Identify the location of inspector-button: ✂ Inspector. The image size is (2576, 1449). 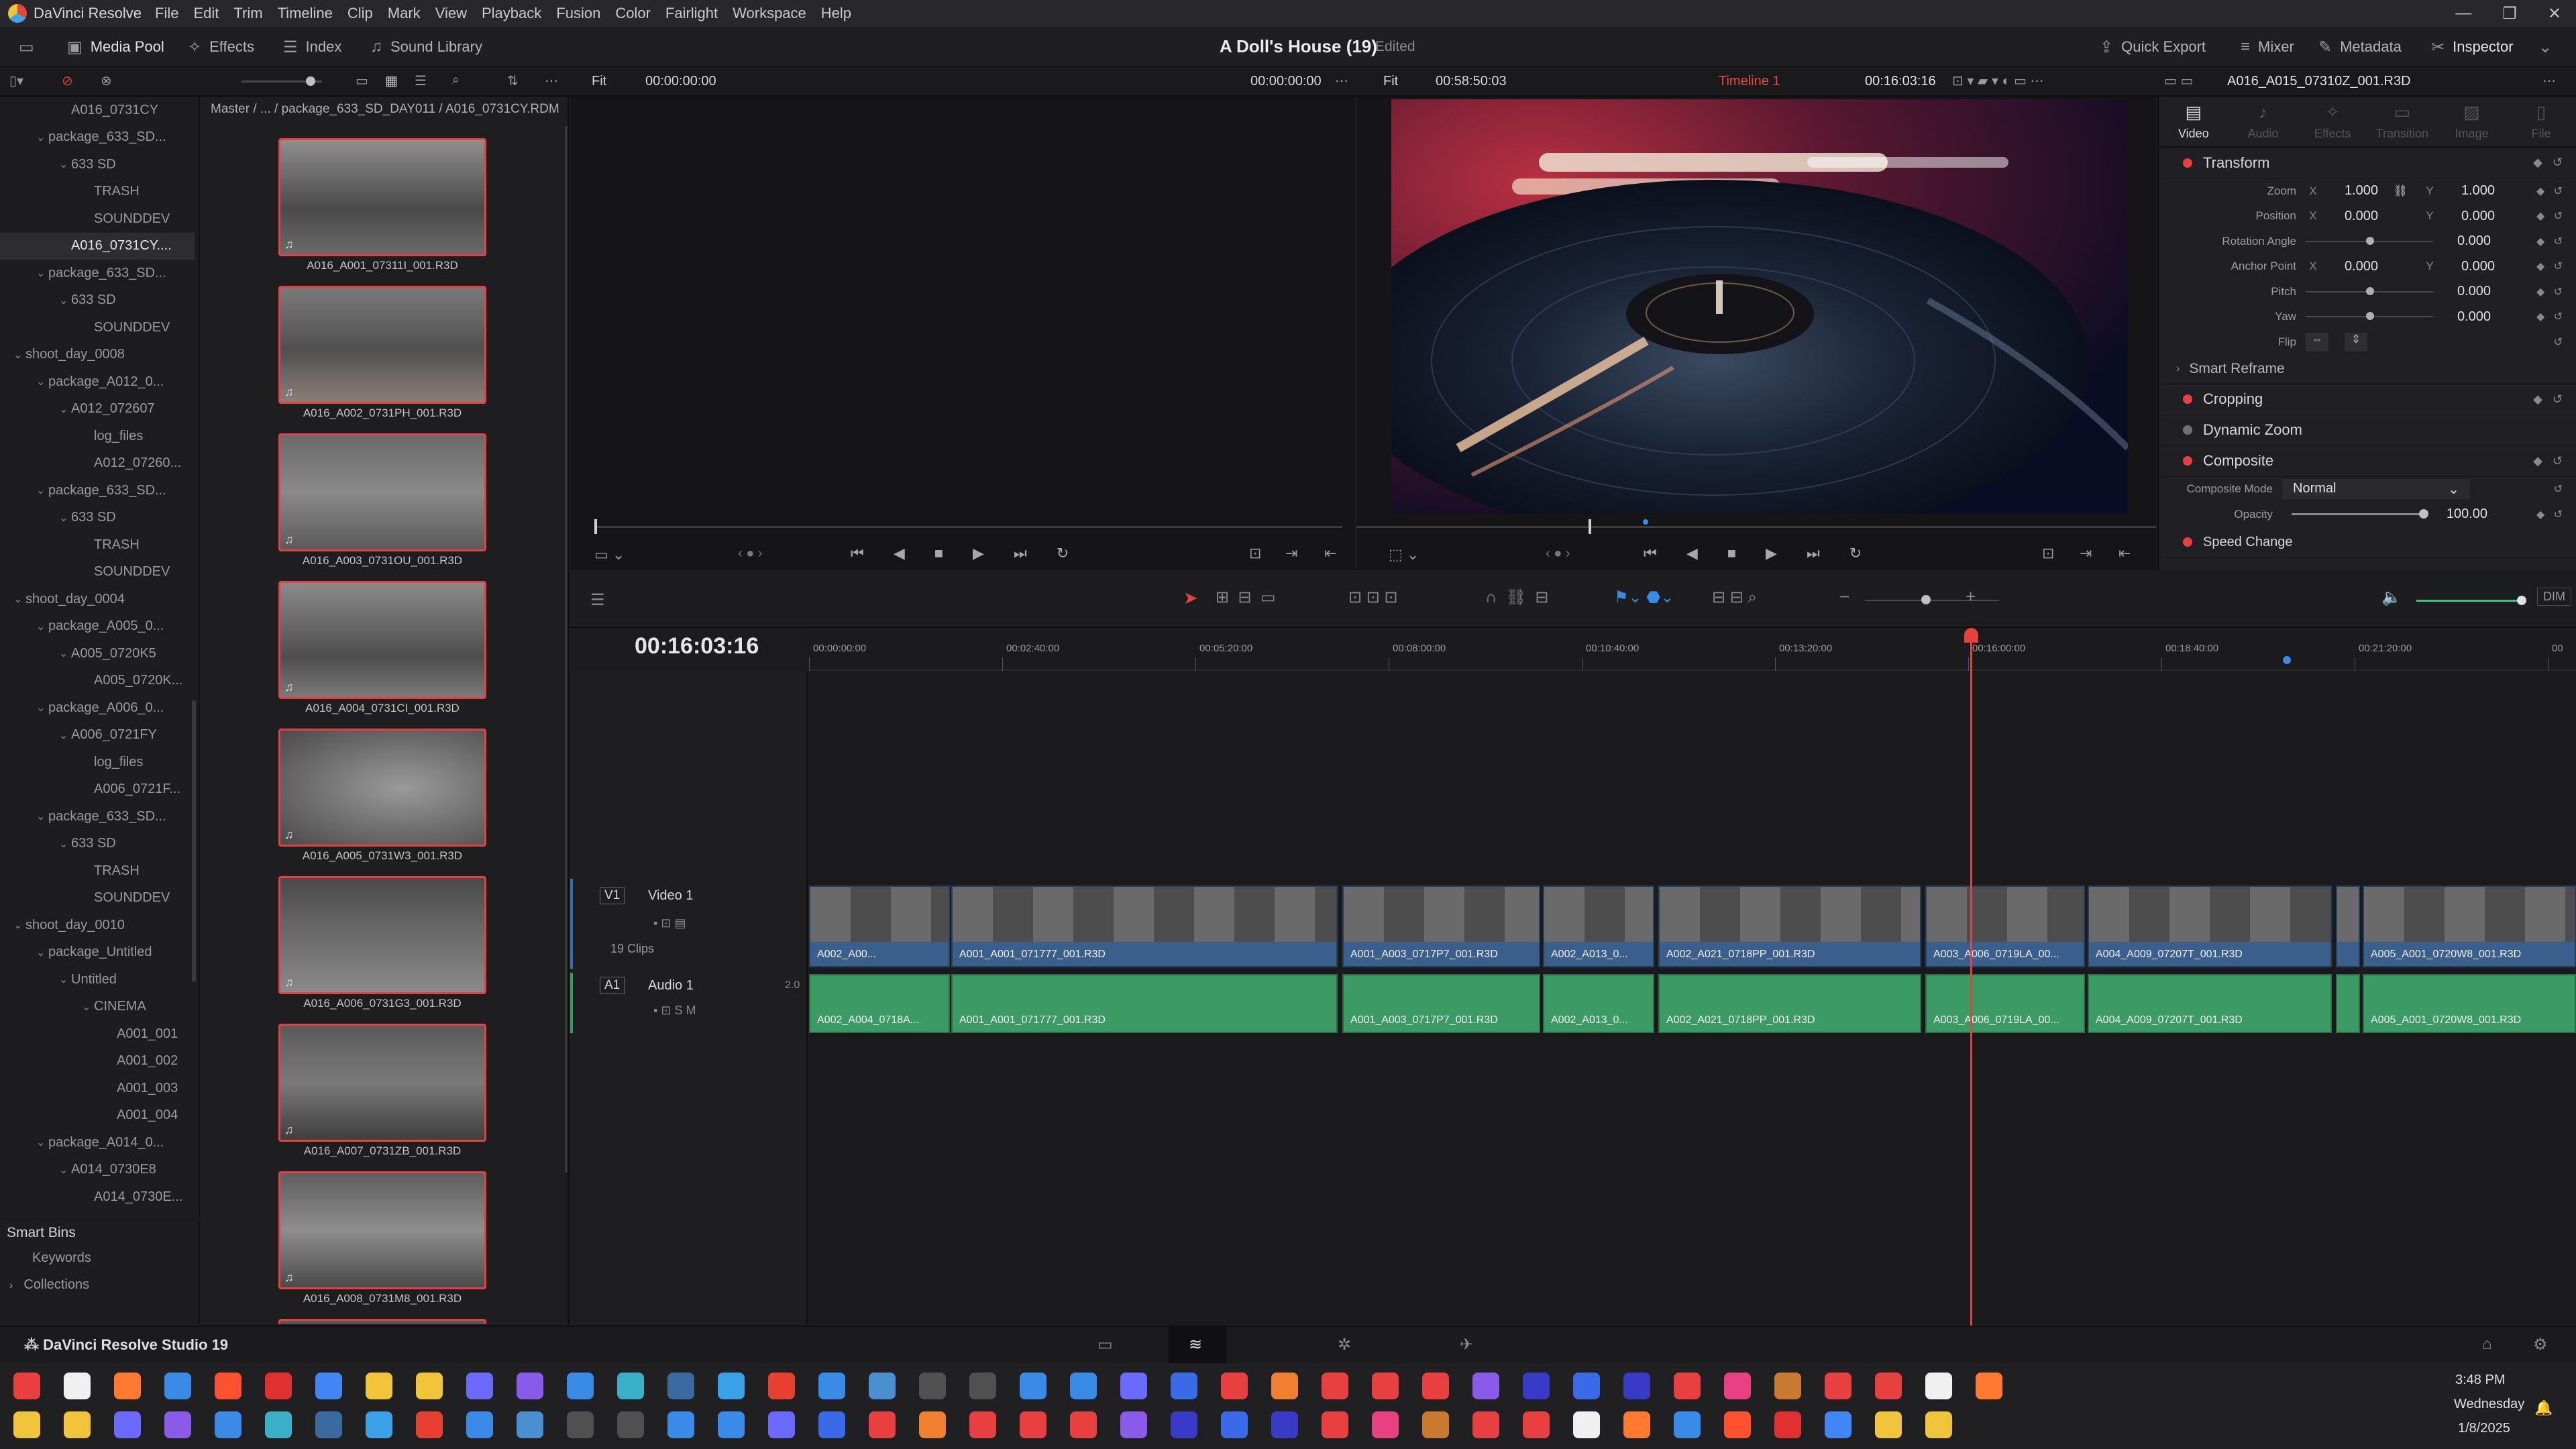
(2472, 47).